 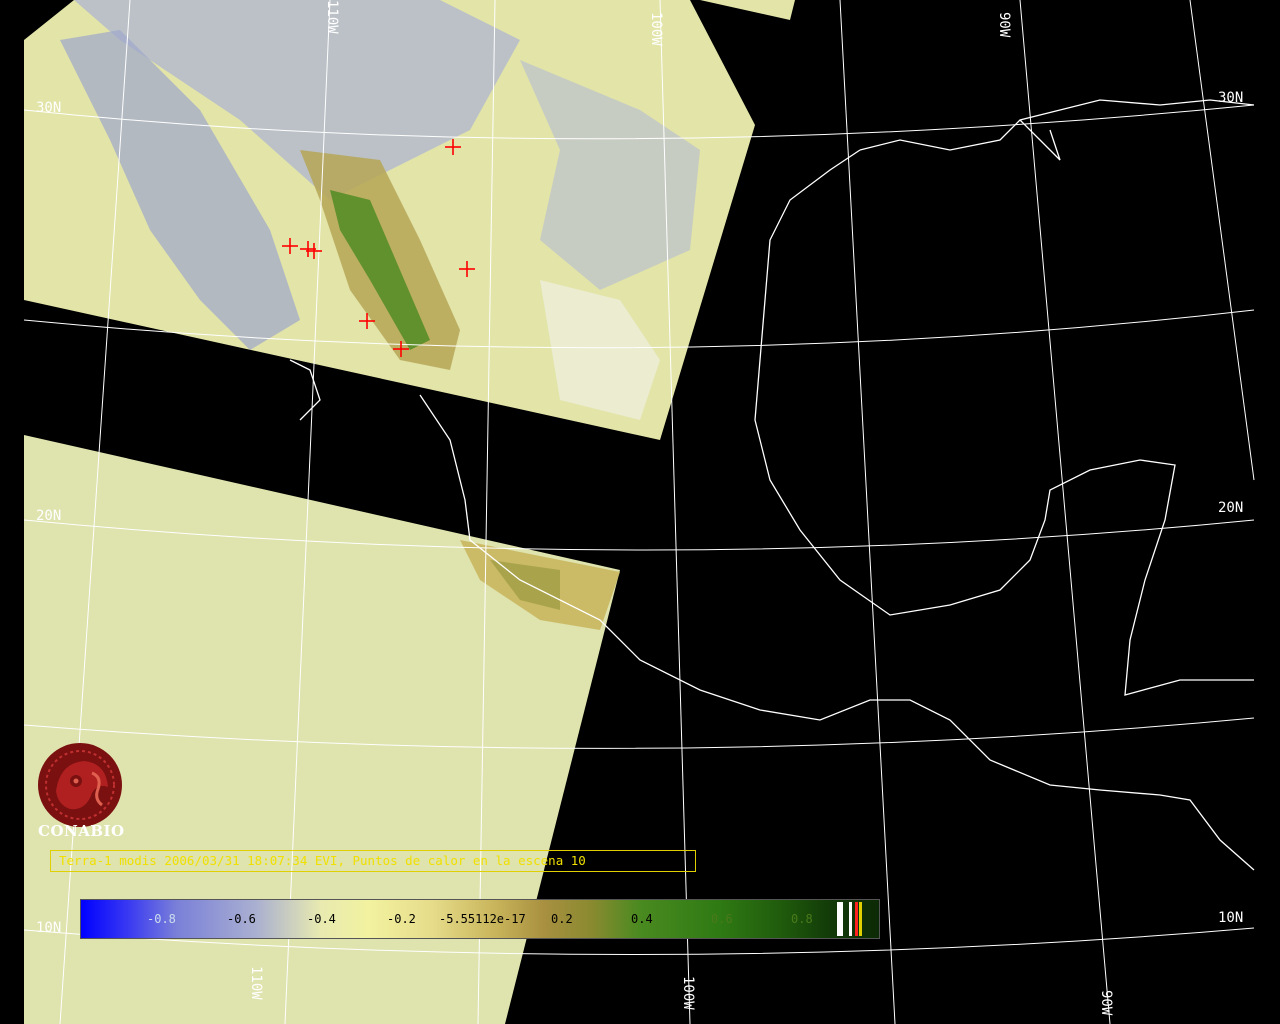 I want to click on lat-label-10n-west: 10N, so click(x=48, y=928).